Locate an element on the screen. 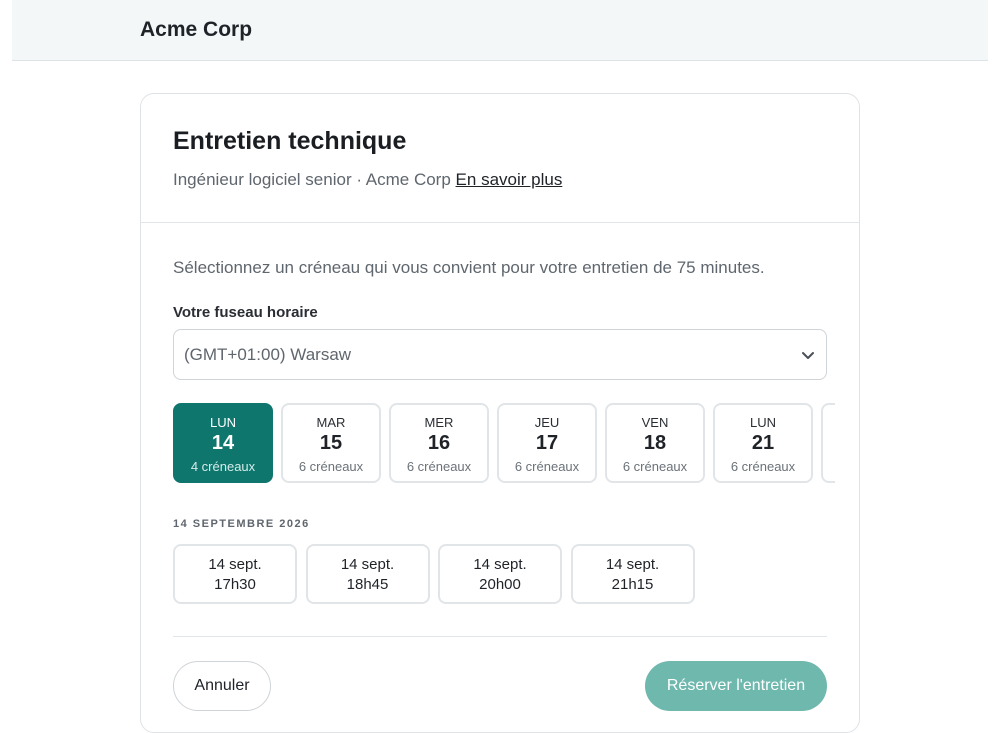  day-of-week: VEN is located at coordinates (655, 422).